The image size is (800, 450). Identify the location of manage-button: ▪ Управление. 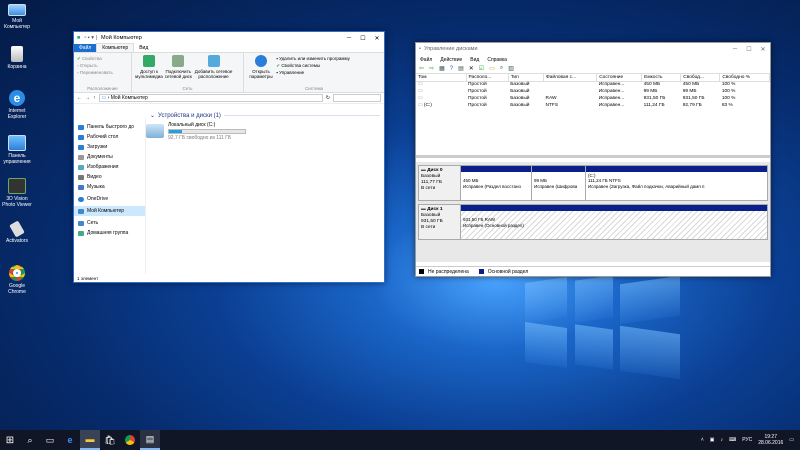
(313, 72).